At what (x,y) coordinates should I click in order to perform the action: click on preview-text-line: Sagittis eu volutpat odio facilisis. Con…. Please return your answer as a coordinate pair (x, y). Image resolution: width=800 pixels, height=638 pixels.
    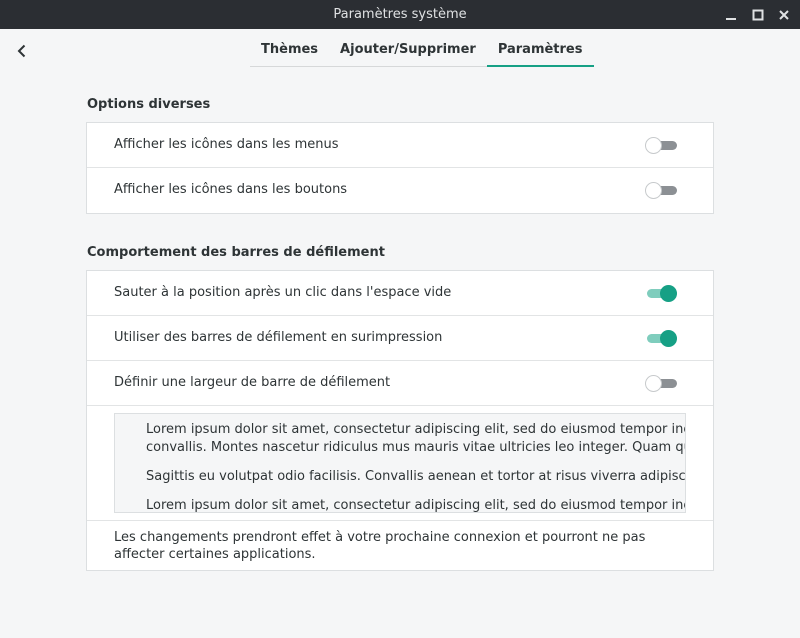
    Looking at the image, I should click on (416, 476).